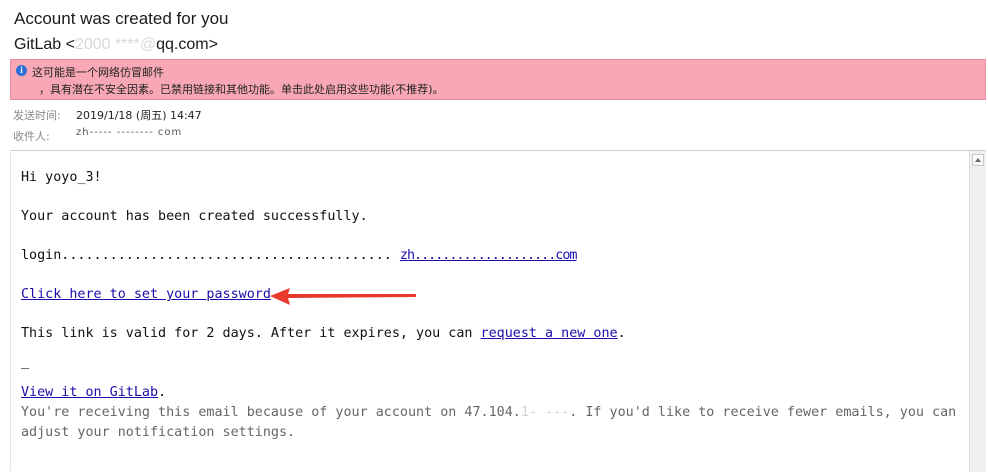  Describe the element at coordinates (978, 160) in the screenshot. I see `scroll-up-arrow-icon` at that location.